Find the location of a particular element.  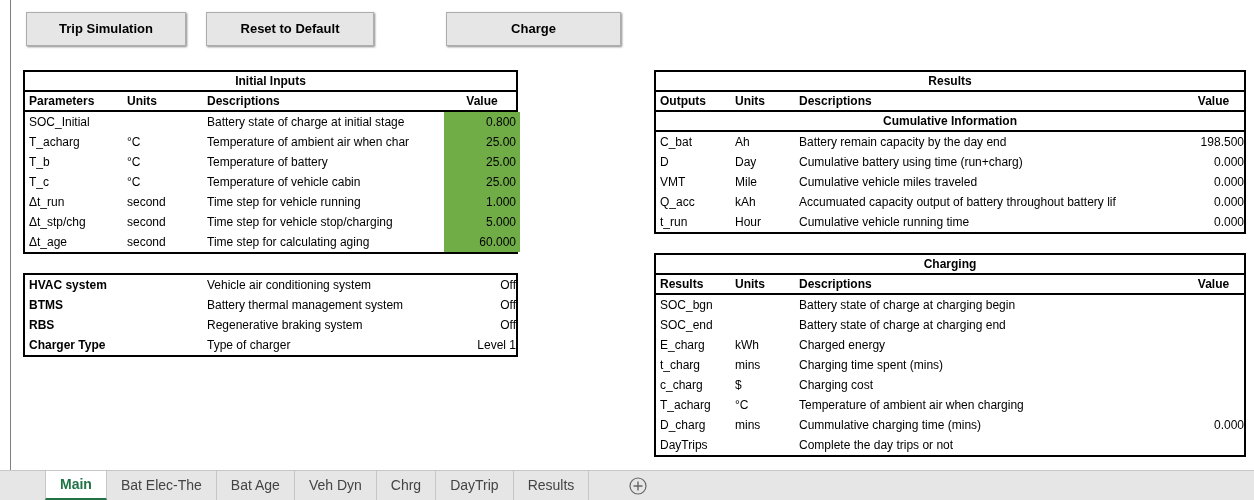

table-cell-text: T_b is located at coordinates (39, 162).